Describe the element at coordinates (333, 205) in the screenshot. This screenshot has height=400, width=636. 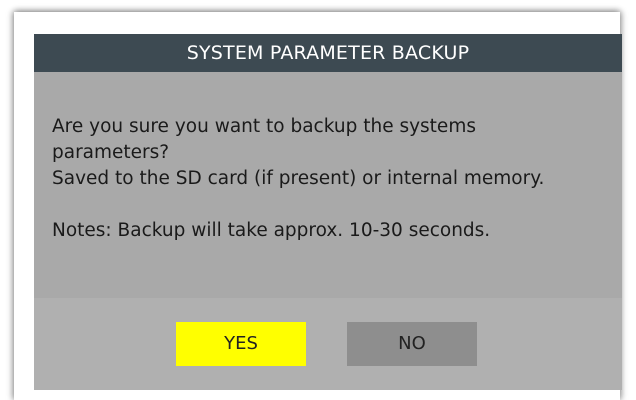
I see `message-spacer` at that location.